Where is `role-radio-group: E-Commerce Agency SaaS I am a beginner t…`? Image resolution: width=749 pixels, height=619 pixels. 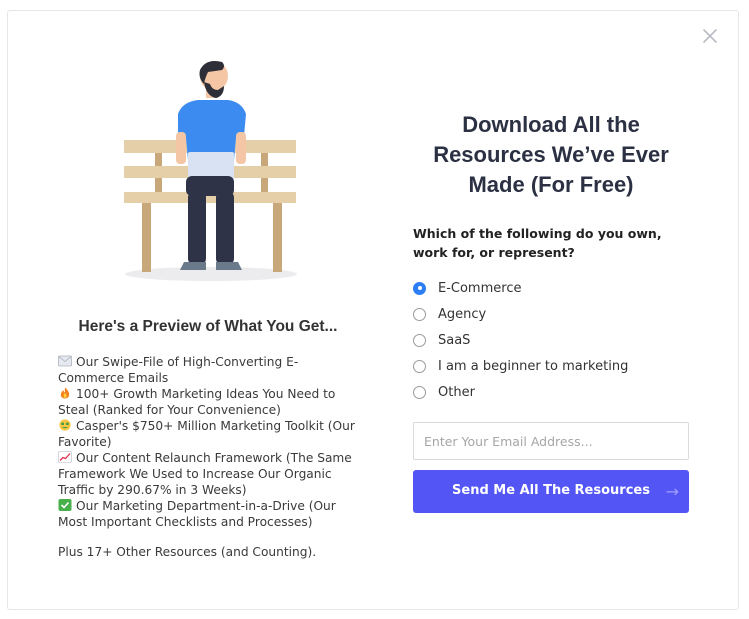
role-radio-group: E-Commerce Agency SaaS I am a beginner t… is located at coordinates (551, 340).